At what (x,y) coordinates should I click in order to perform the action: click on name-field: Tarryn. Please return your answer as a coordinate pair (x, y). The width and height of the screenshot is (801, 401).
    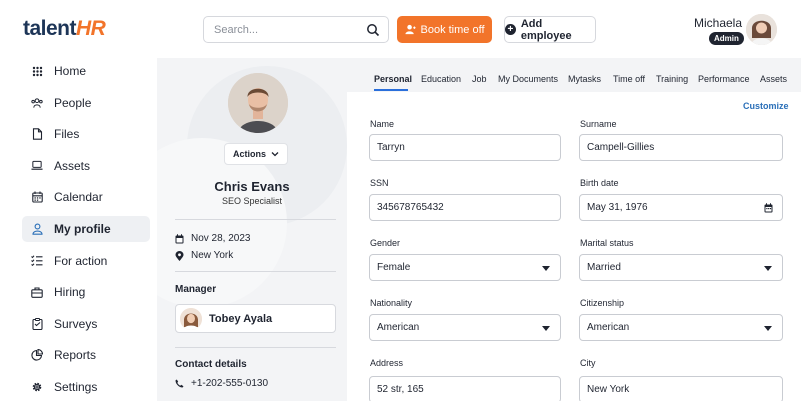
    Looking at the image, I should click on (465, 147).